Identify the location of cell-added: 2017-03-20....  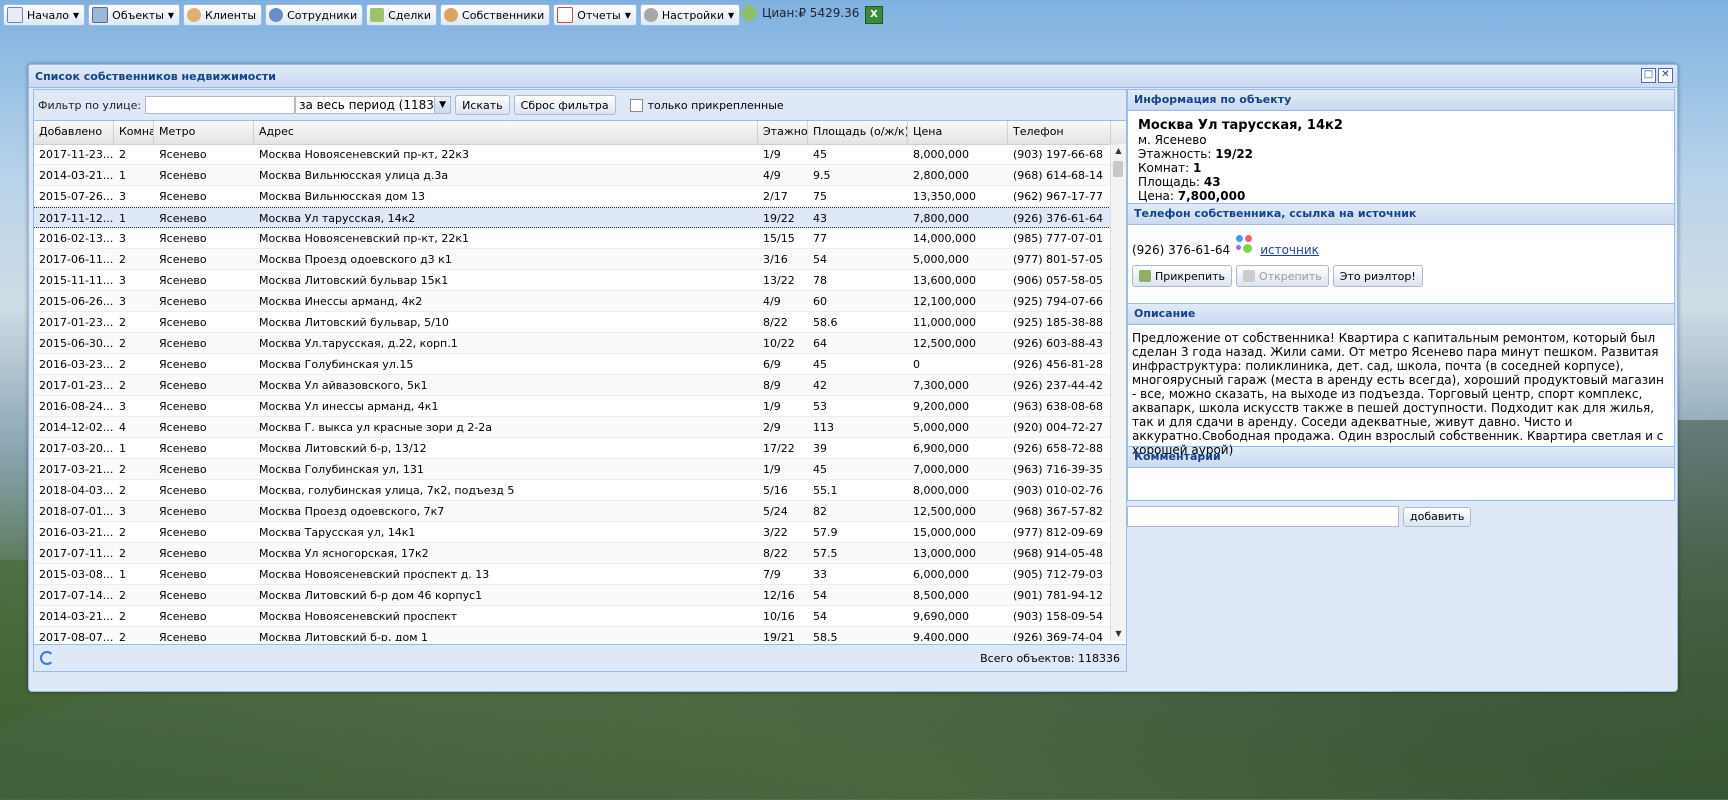
(76, 448).